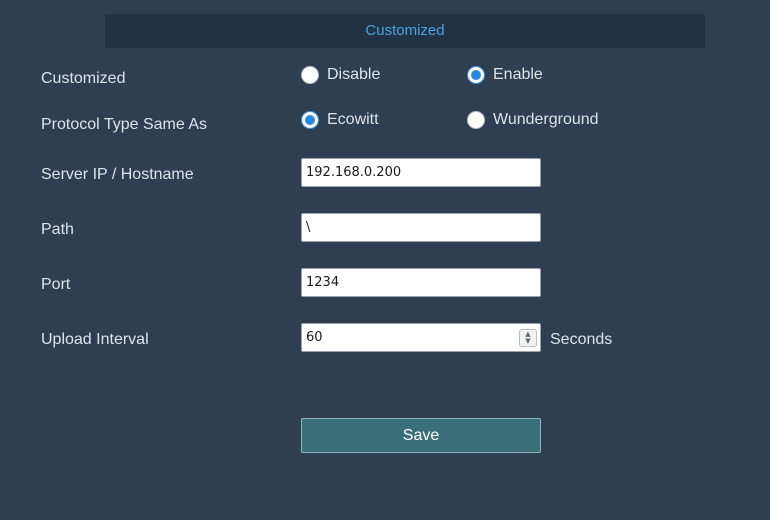 This screenshot has height=520, width=770. I want to click on customized-enable-radio: Enable, so click(505, 75).